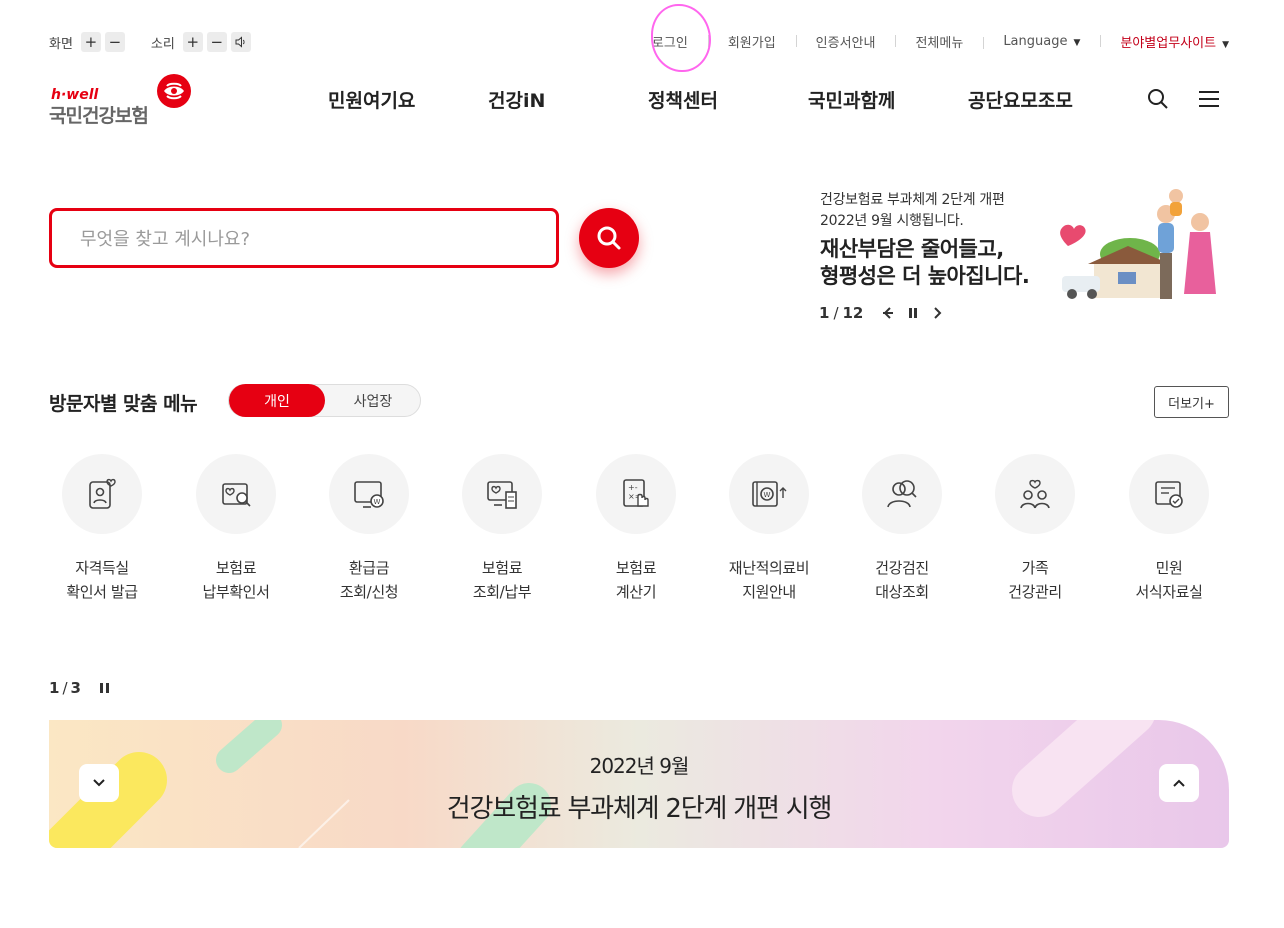 This screenshot has width=1284, height=928. What do you see at coordinates (236, 580) in the screenshot?
I see `quick-menu-label: 보험료 납부확인서` at bounding box center [236, 580].